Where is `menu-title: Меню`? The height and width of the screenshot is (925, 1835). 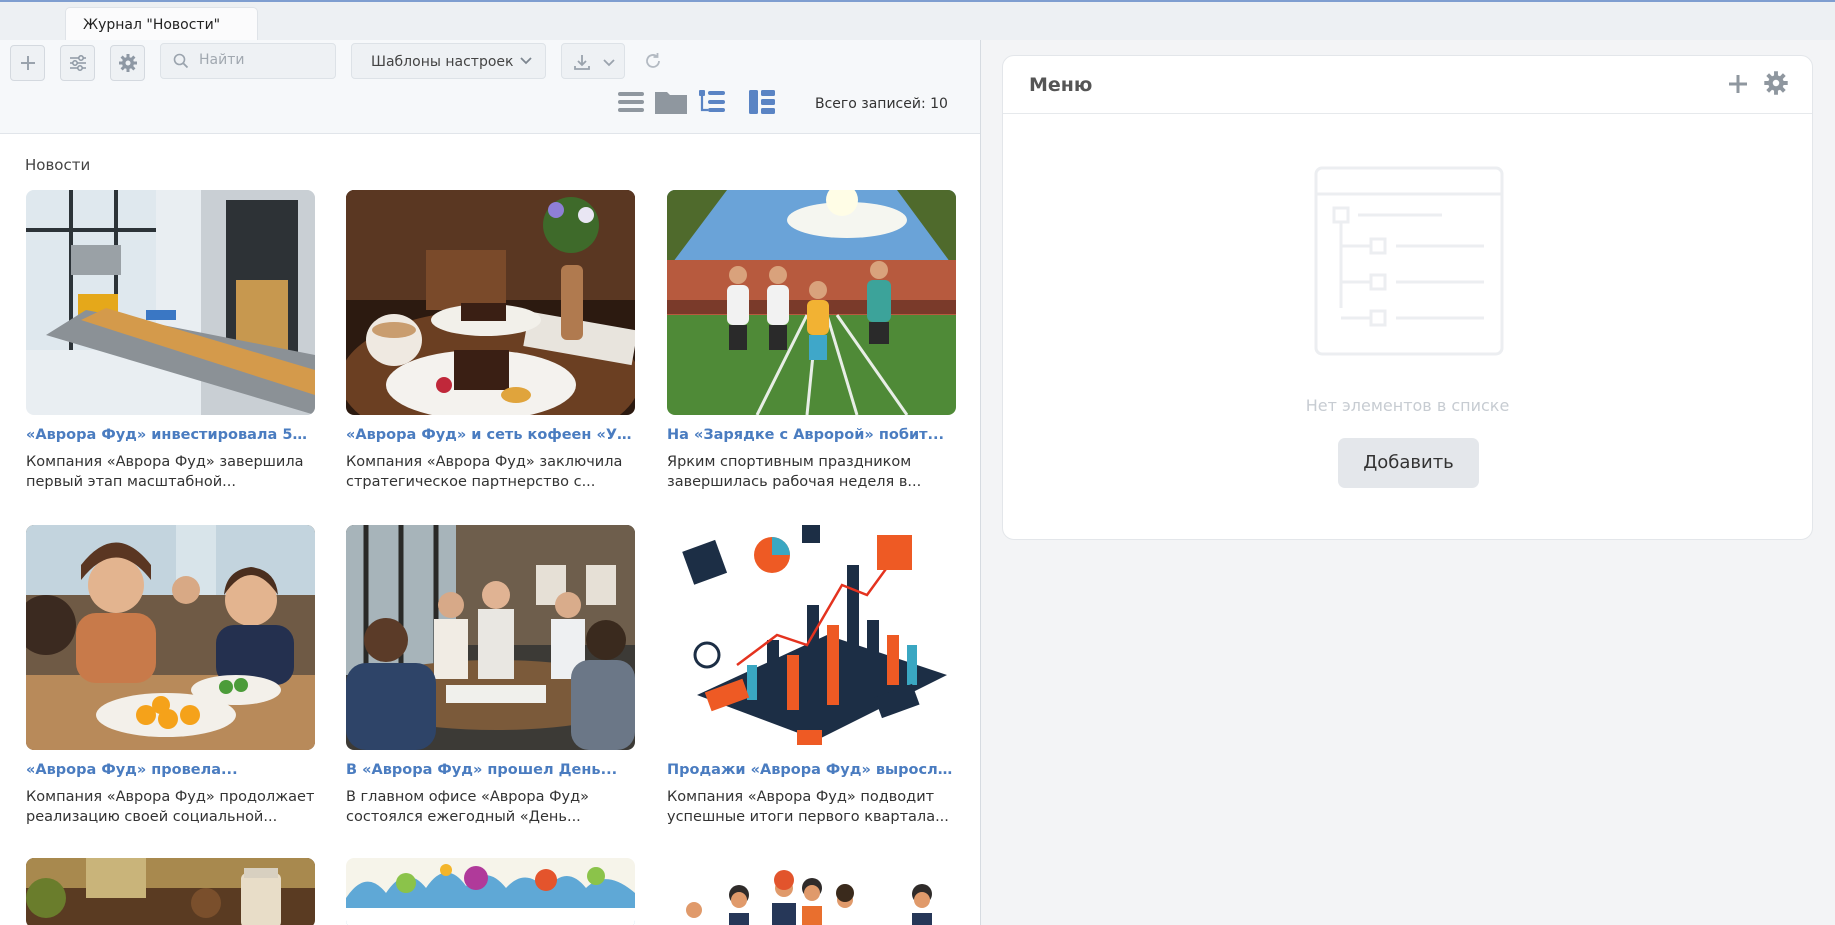
menu-title: Меню is located at coordinates (1061, 85).